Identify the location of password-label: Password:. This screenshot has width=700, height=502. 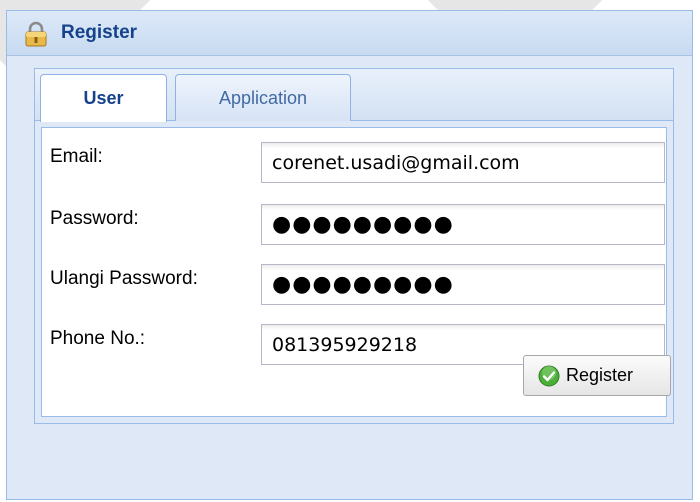
(94, 218).